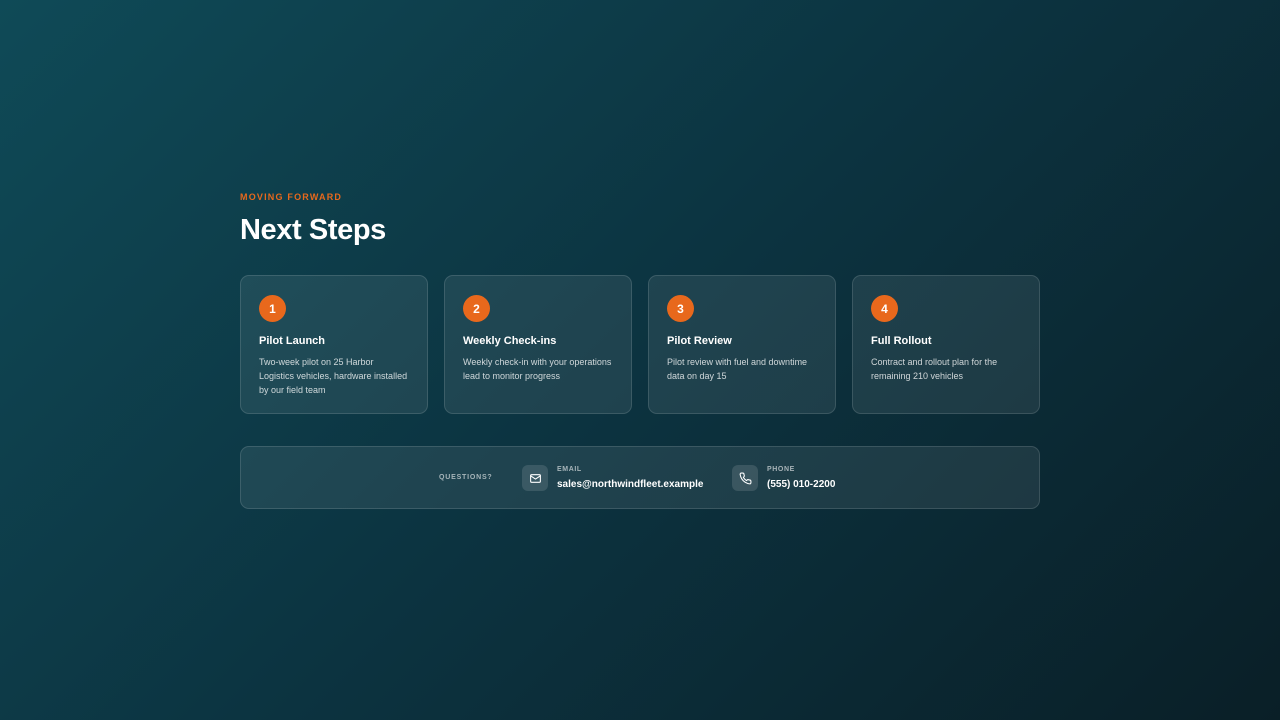  Describe the element at coordinates (801, 484) in the screenshot. I see `phone-link: (555) 010-2200` at that location.